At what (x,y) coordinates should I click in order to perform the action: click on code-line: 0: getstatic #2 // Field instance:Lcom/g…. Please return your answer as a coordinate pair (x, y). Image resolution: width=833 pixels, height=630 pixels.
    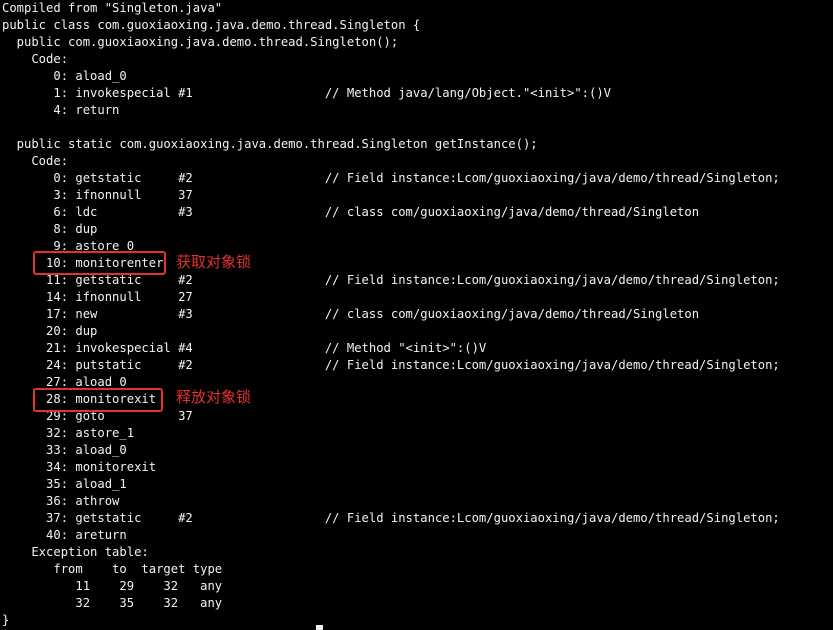
    Looking at the image, I should click on (391, 178).